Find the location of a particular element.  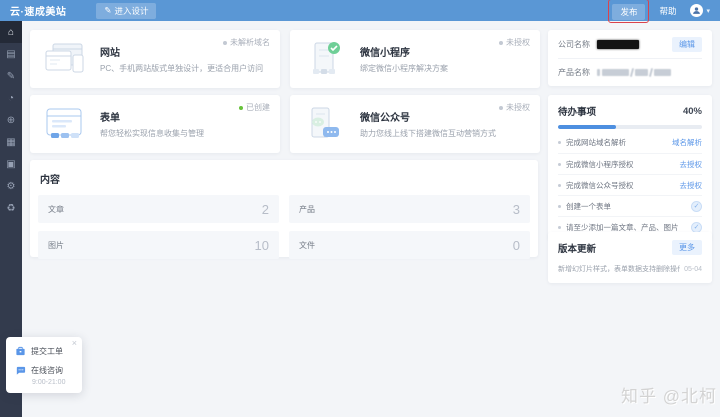

settings-icon: ⚙ is located at coordinates (11, 186).